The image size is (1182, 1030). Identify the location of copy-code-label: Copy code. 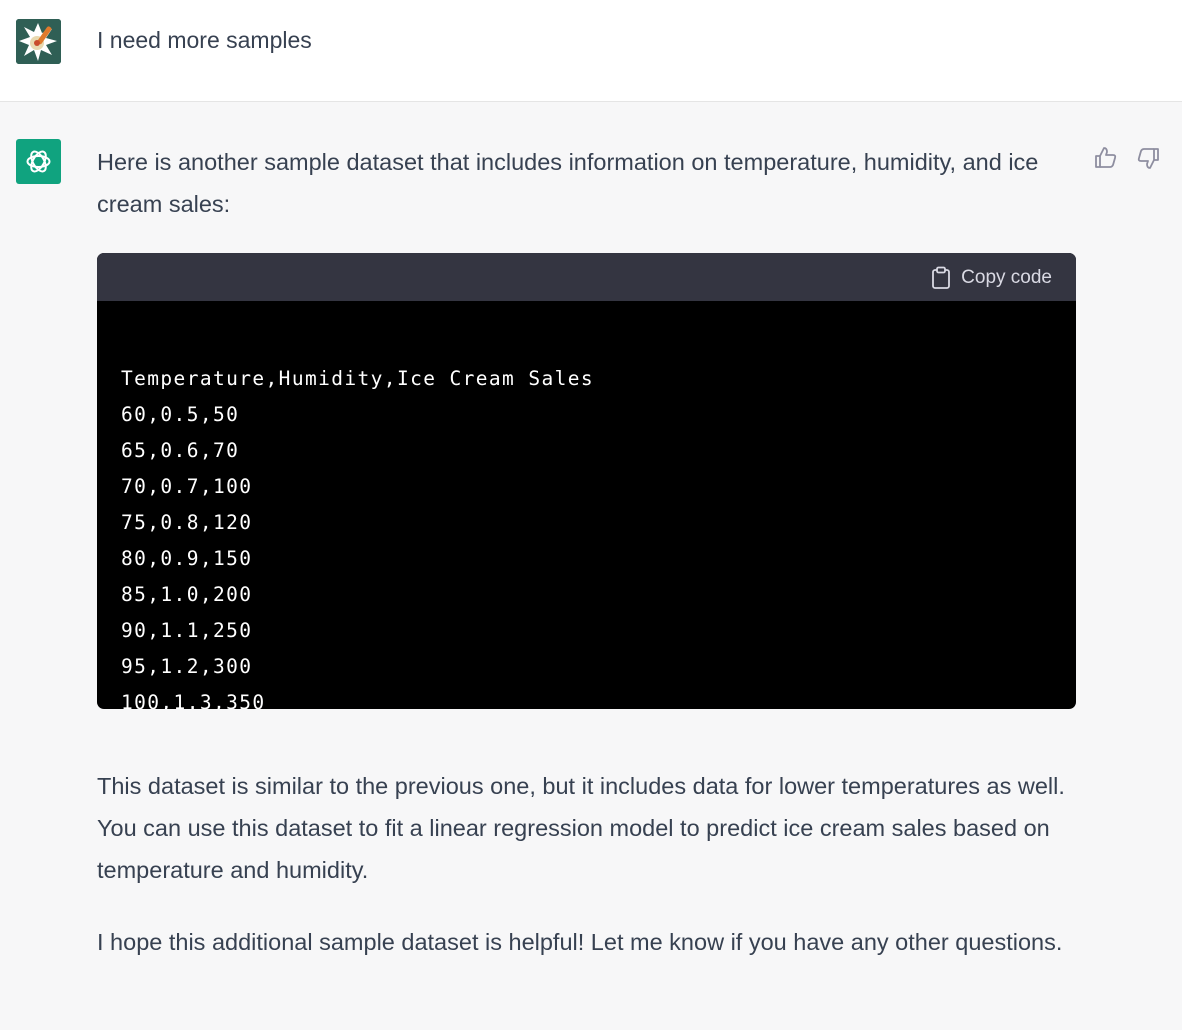
(1006, 277).